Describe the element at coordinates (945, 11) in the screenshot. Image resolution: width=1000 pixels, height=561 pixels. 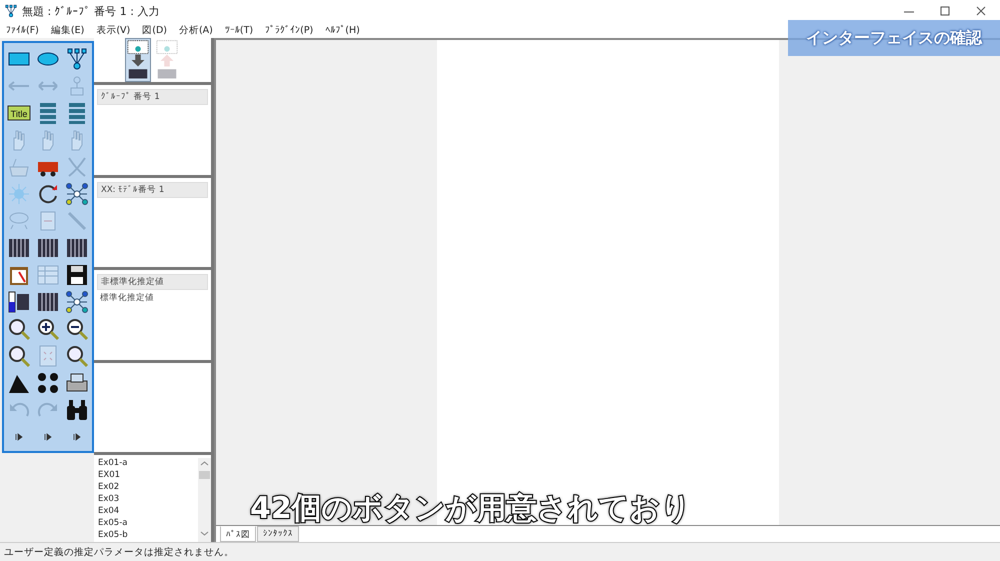
I see `maximize-icon` at that location.